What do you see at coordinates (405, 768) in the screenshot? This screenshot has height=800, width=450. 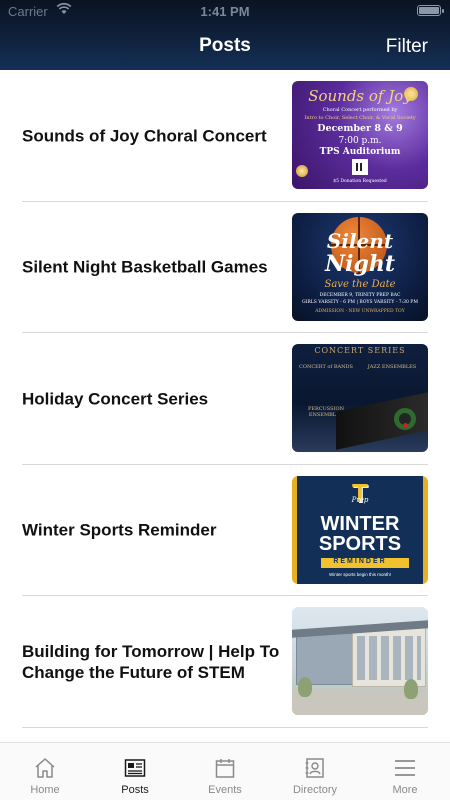 I see `menu-icon` at bounding box center [405, 768].